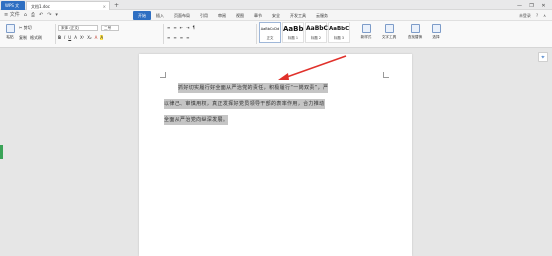  Describe the element at coordinates (270, 29) in the screenshot. I see `style-sample: AaBbCcDd` at that location.